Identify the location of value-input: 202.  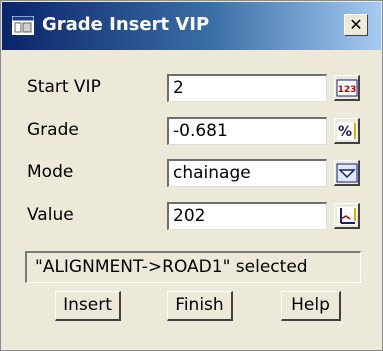
(247, 216).